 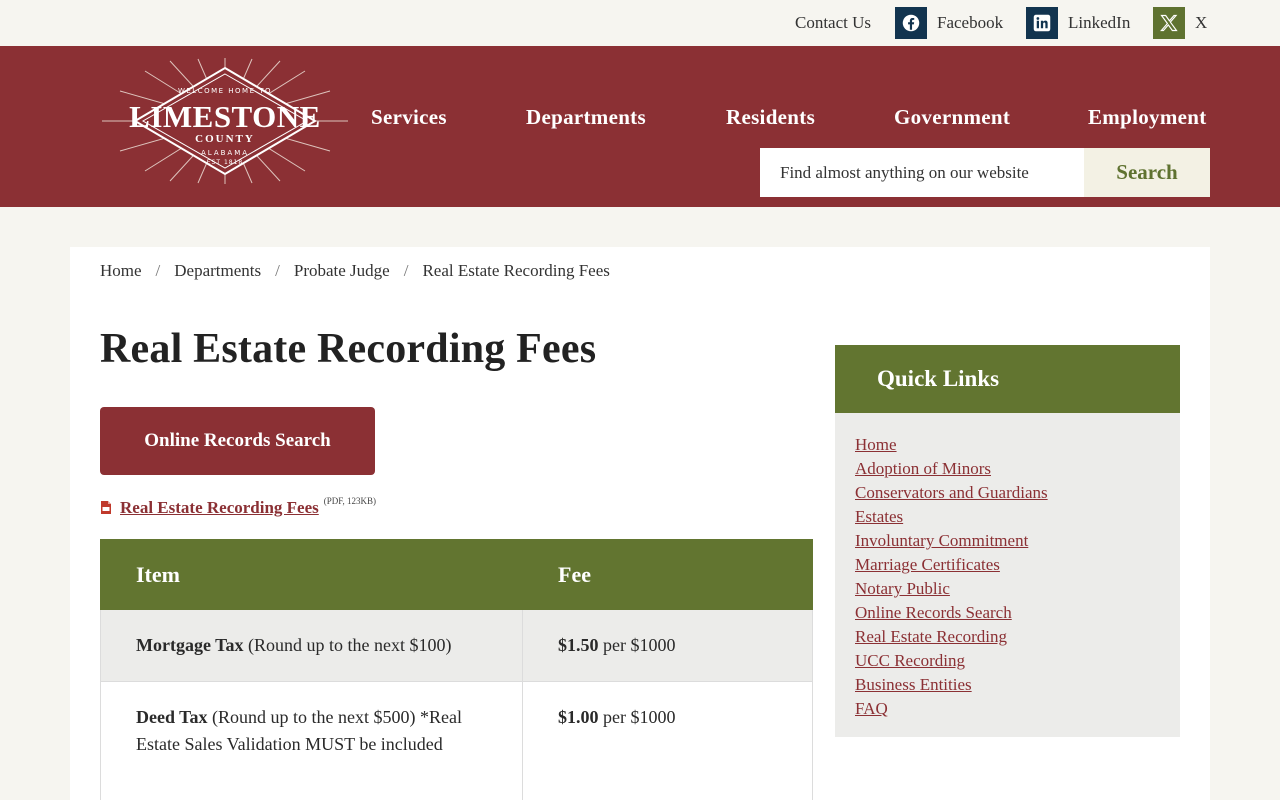 What do you see at coordinates (225, 153) in the screenshot?
I see `logo-state-text: ALABAMA` at bounding box center [225, 153].